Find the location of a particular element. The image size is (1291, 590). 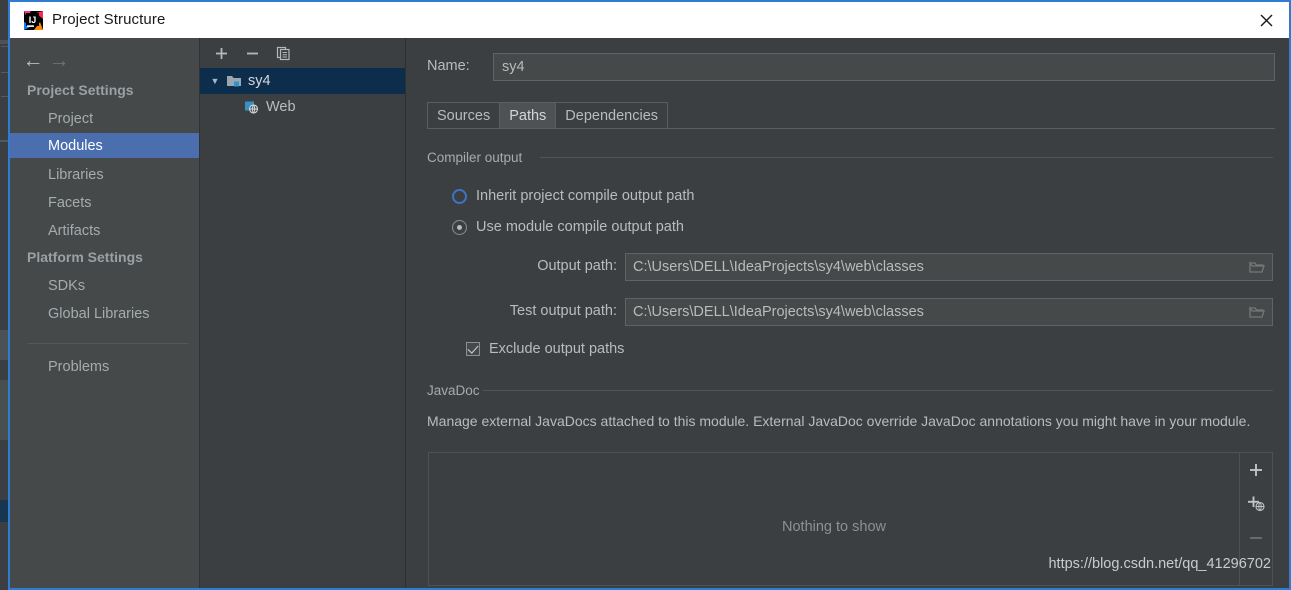

copy-module-button is located at coordinates (283, 53).